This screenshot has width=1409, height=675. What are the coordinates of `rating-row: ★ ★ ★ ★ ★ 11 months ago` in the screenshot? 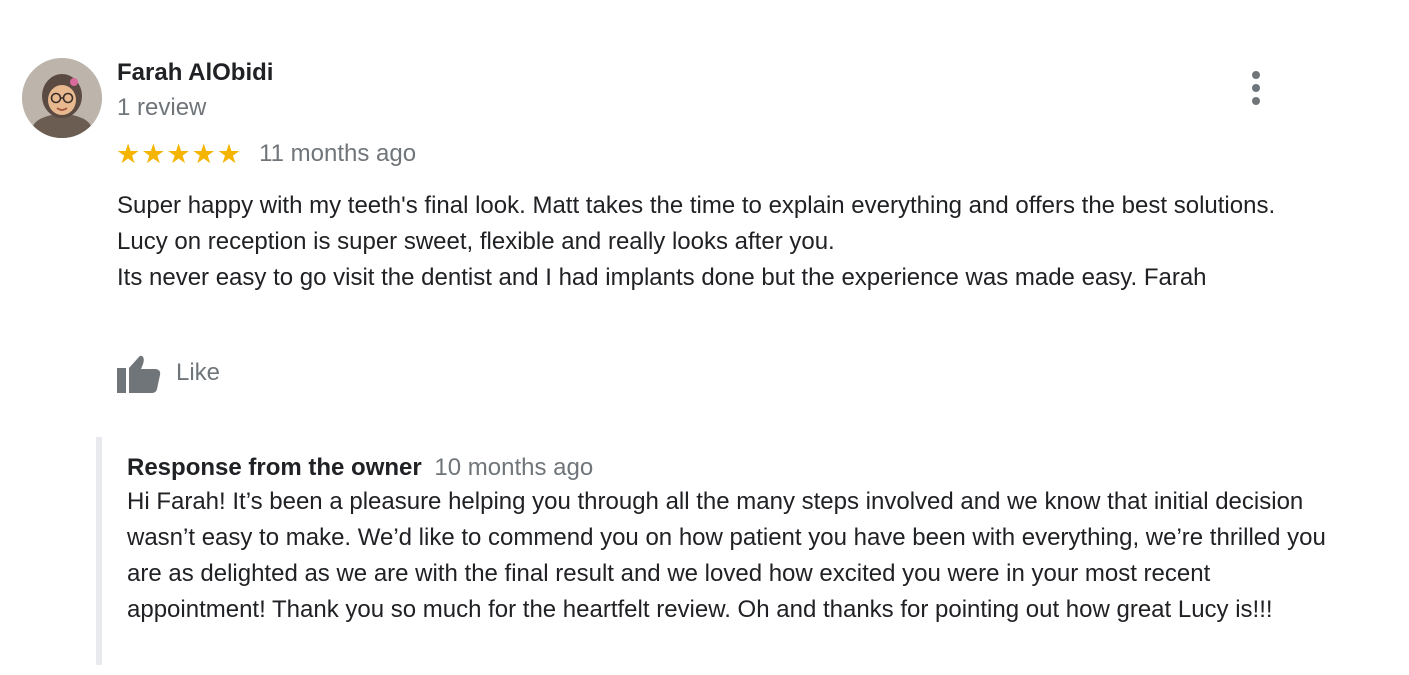 It's located at (266, 154).